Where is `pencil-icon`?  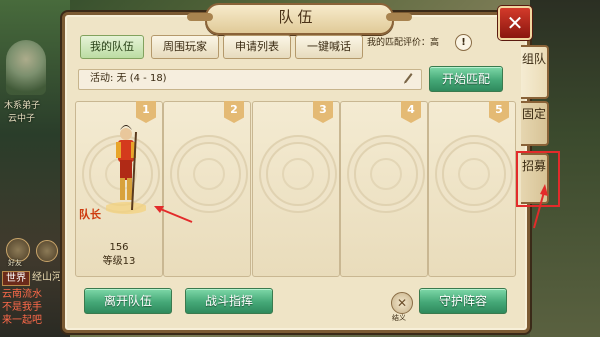
pencil-icon is located at coordinates (408, 78).